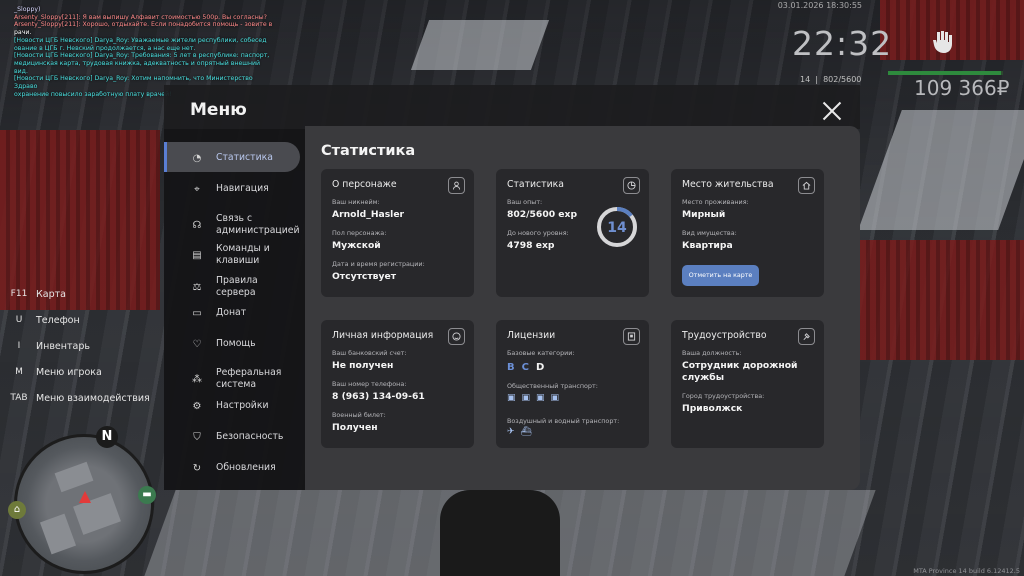 The image size is (1024, 576). Describe the element at coordinates (542, 214) in the screenshot. I see `exp-value: 802/5600 exp` at that location.